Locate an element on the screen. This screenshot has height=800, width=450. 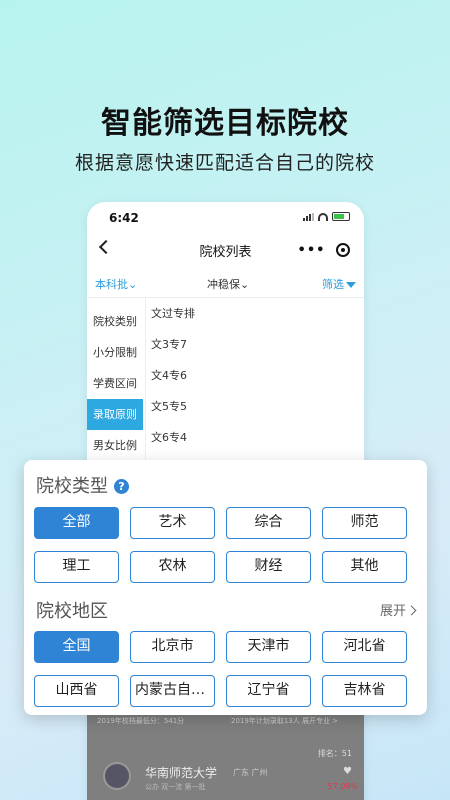
region-chip-jilin: 吉林省 is located at coordinates (364, 691).